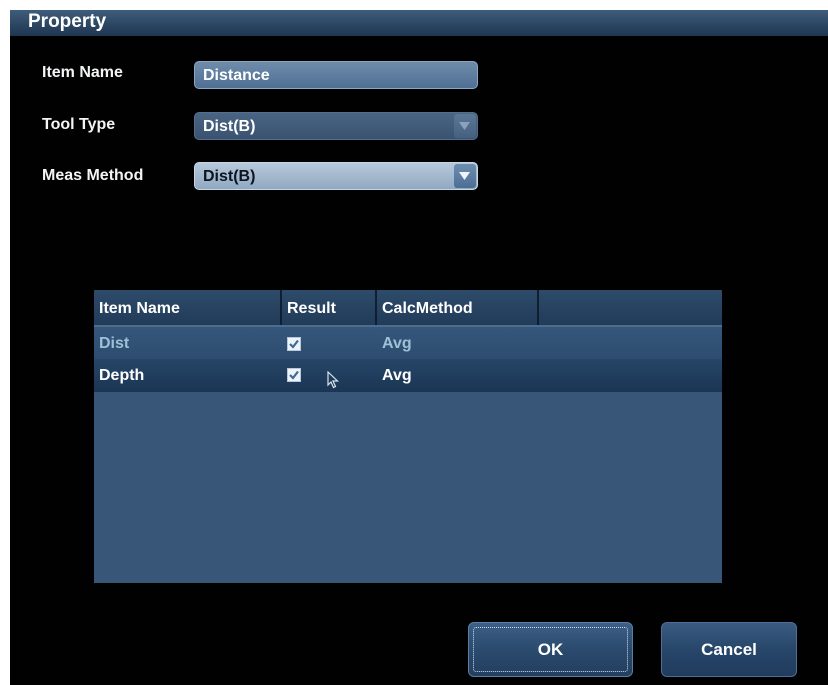 The height and width of the screenshot is (685, 828). I want to click on column-header-item-name: Item Name, so click(187, 308).